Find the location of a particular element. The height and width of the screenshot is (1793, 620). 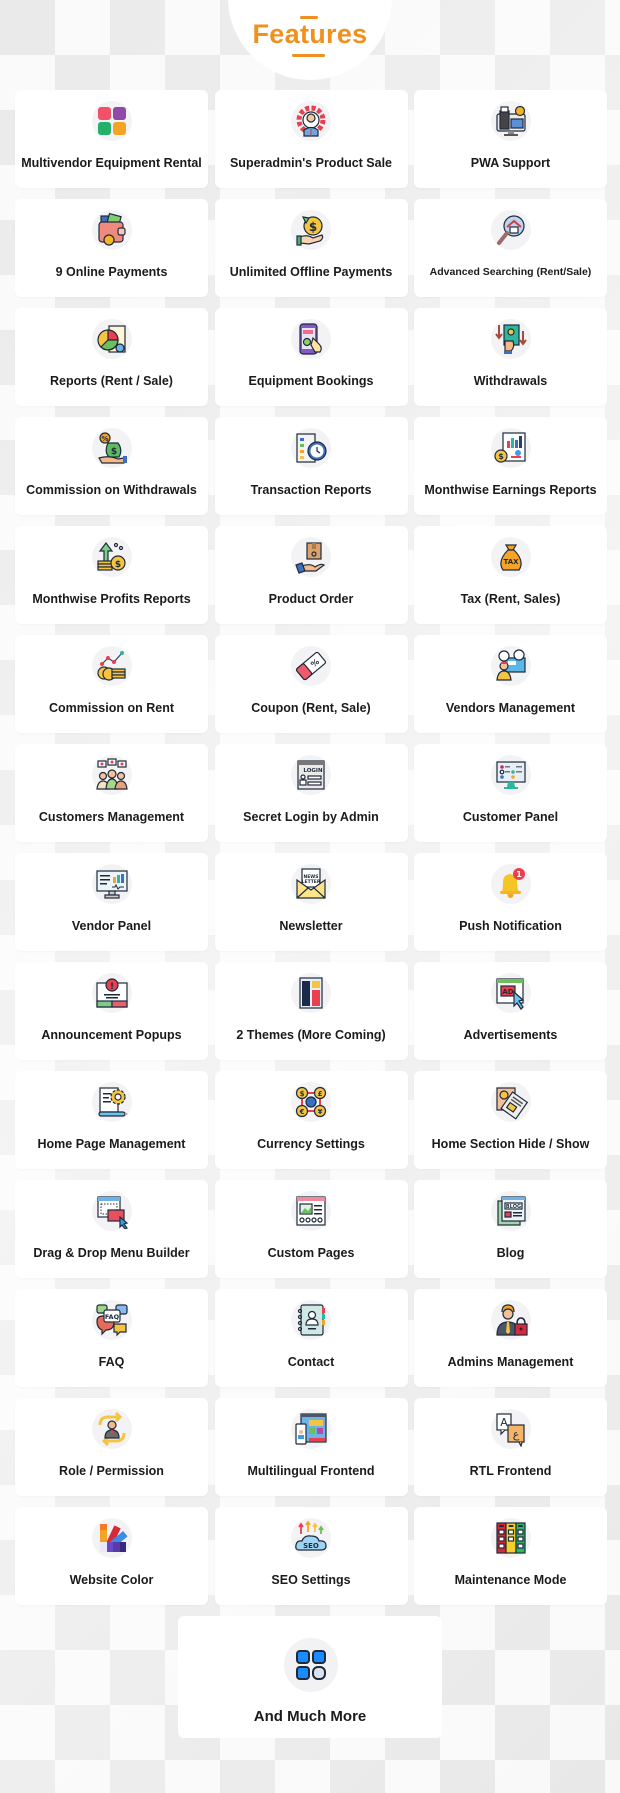

cash-withdraw-icon is located at coordinates (510, 339).